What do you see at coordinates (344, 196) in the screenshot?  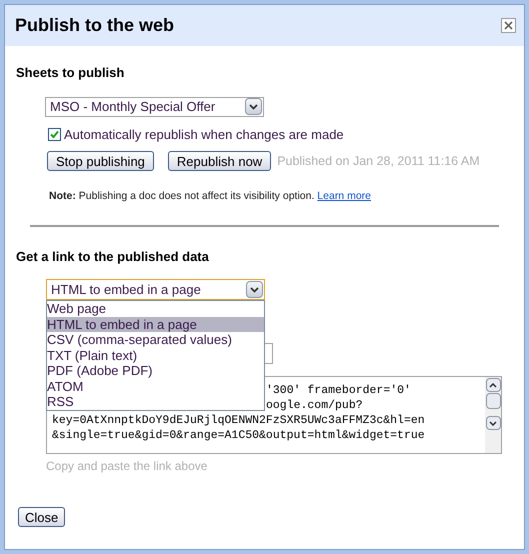 I see `learn-more-link: Learn more` at bounding box center [344, 196].